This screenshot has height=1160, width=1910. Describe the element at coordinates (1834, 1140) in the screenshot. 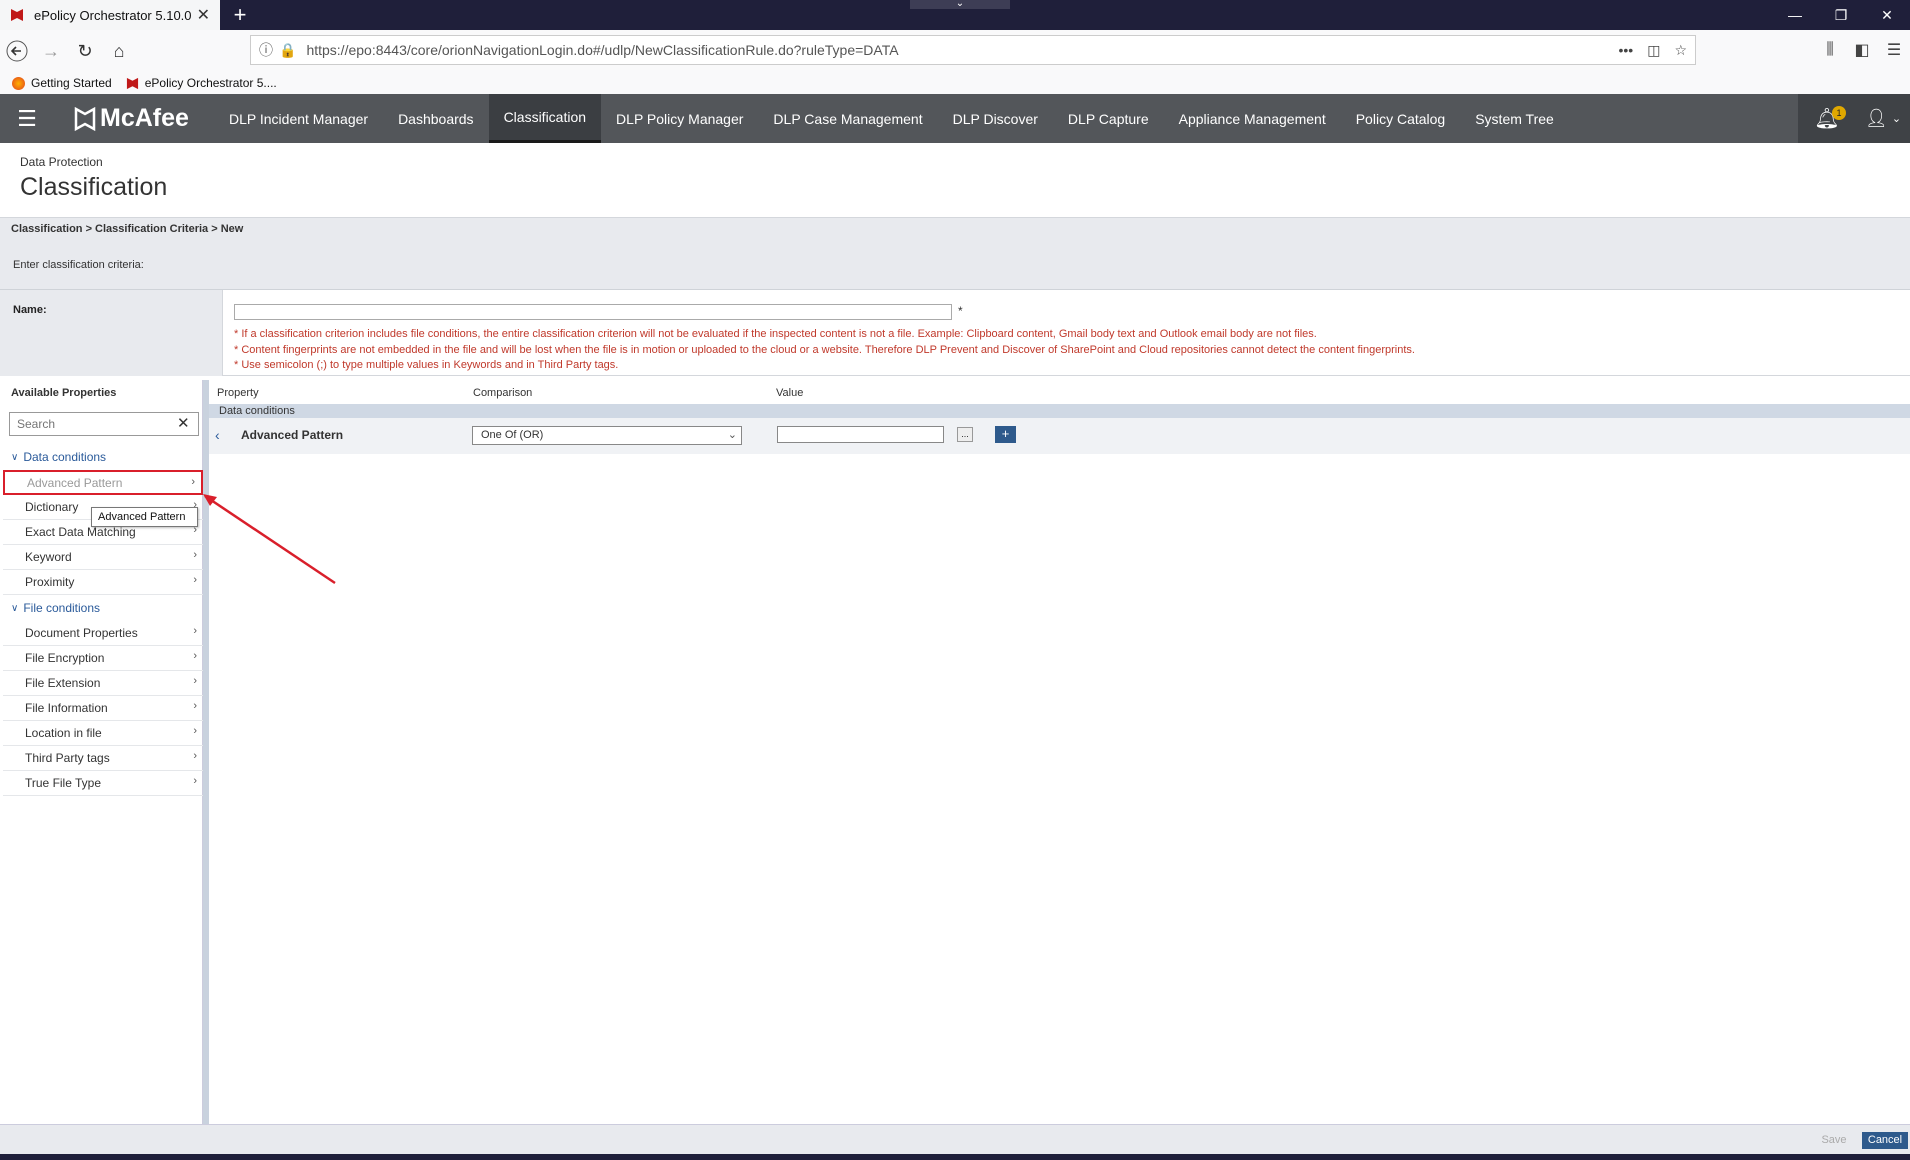

I see `save-button: Save` at that location.